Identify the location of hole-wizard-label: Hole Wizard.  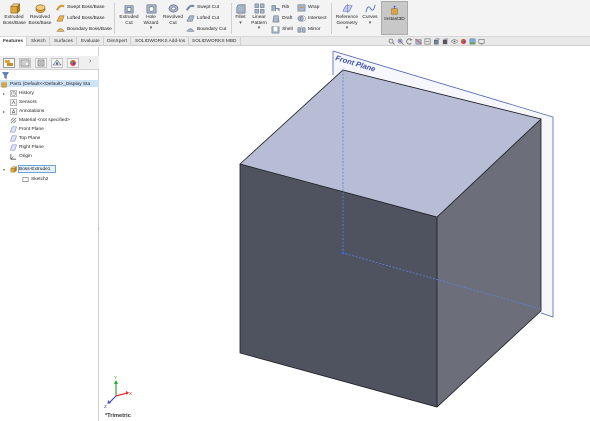
(151, 20).